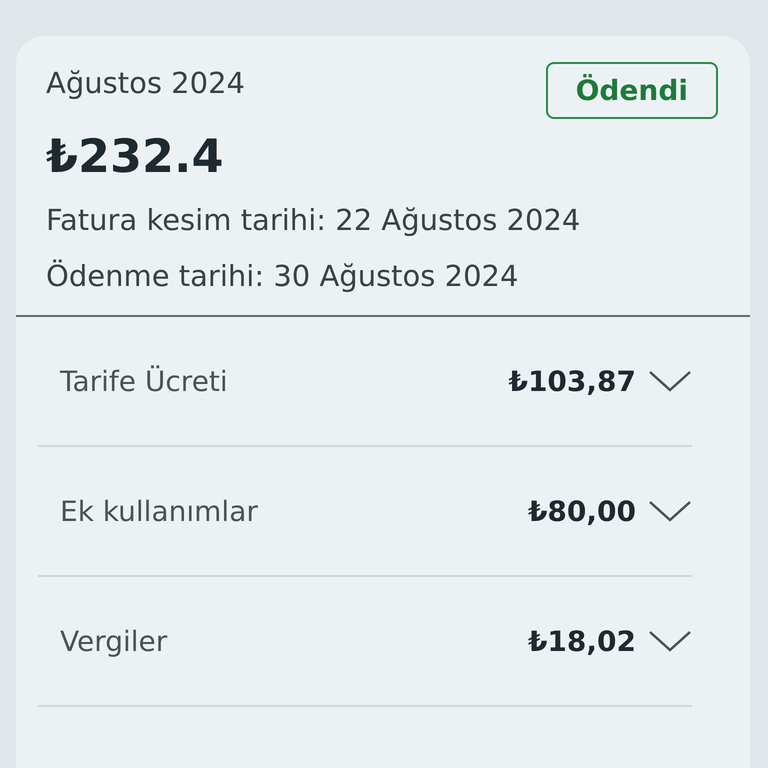 Image resolution: width=768 pixels, height=768 pixels. Describe the element at coordinates (283, 276) in the screenshot. I see `bill-date: Ödenme tarihi: 30 Ağustos 2024` at that location.